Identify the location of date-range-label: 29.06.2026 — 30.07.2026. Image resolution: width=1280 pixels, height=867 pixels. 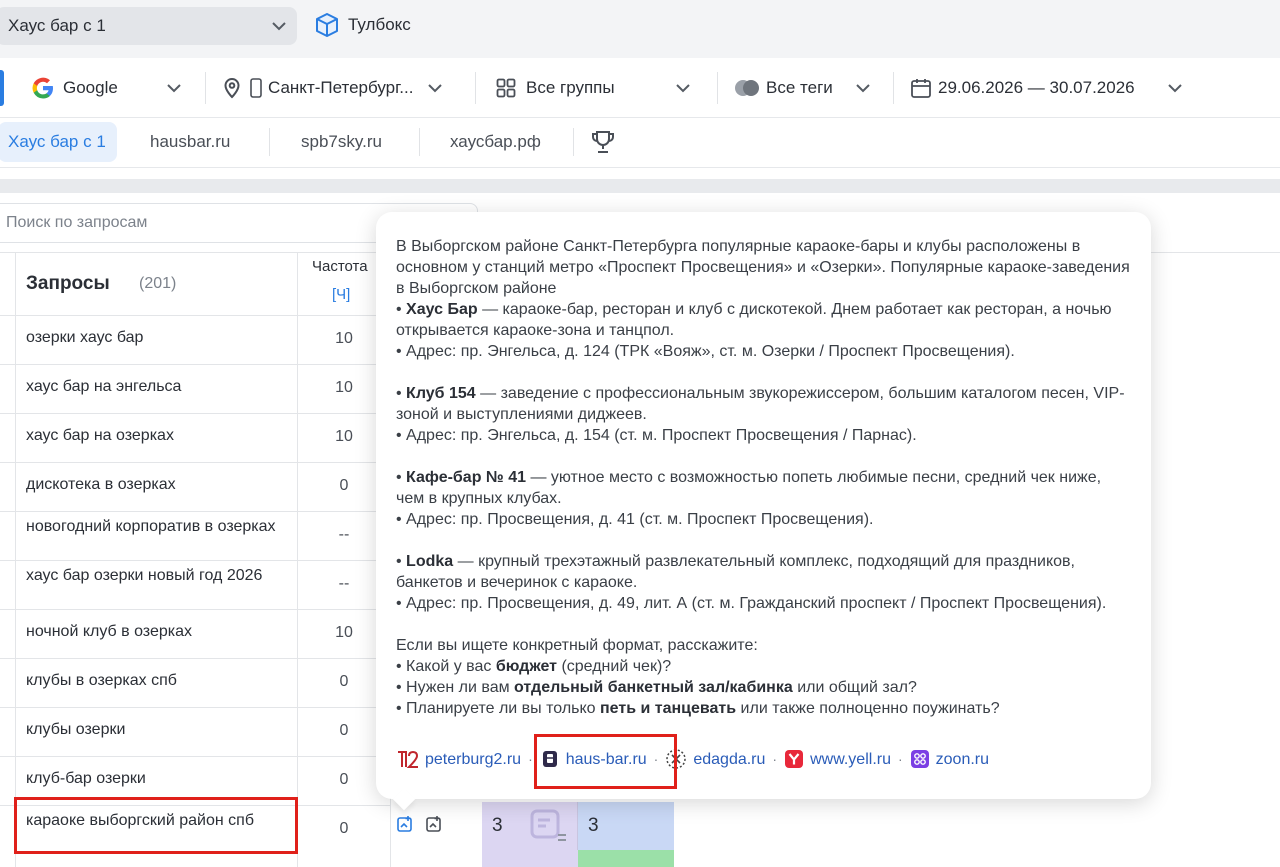
(1036, 87).